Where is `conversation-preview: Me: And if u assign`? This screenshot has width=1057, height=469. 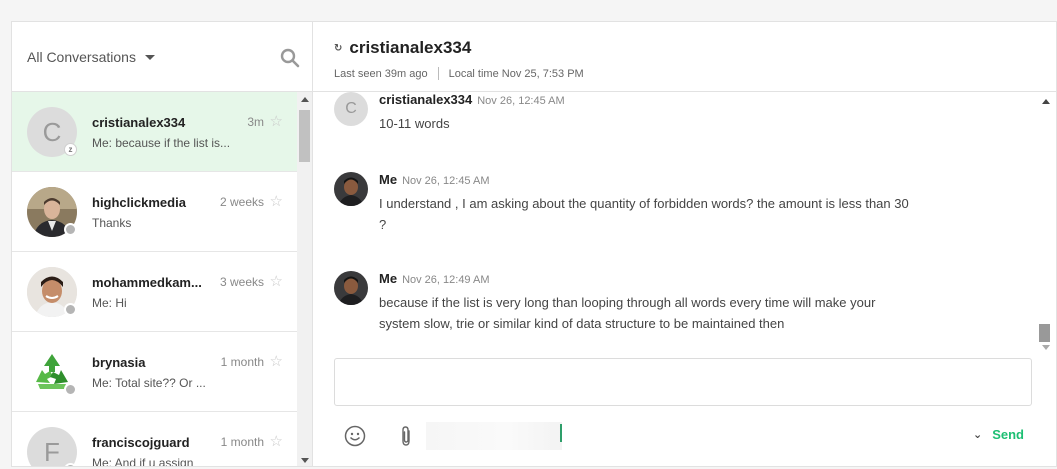
conversation-preview: Me: And if u assign is located at coordinates (143, 461).